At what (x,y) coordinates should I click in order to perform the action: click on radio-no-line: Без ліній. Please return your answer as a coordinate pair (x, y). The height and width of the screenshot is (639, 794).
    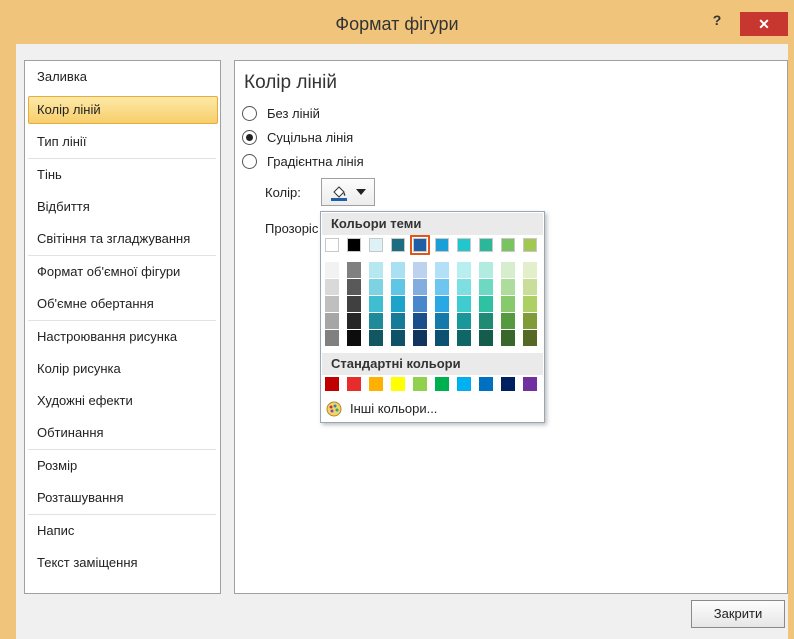
    Looking at the image, I should click on (302, 114).